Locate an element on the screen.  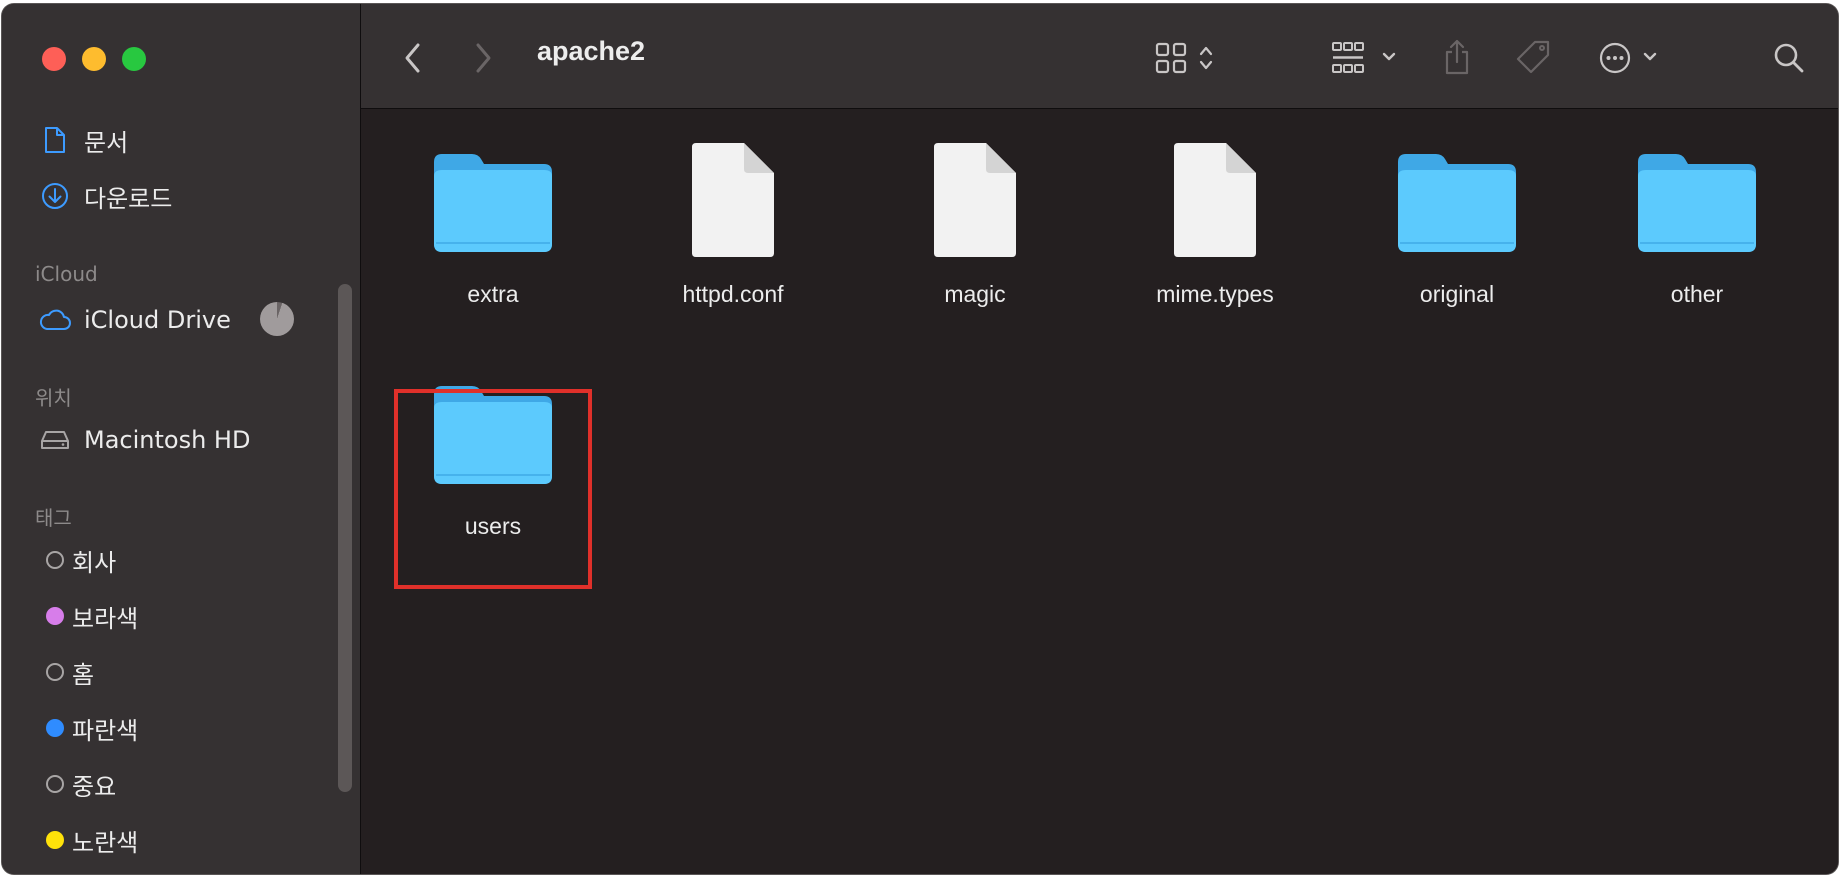
file-name: magic is located at coordinates (975, 294).